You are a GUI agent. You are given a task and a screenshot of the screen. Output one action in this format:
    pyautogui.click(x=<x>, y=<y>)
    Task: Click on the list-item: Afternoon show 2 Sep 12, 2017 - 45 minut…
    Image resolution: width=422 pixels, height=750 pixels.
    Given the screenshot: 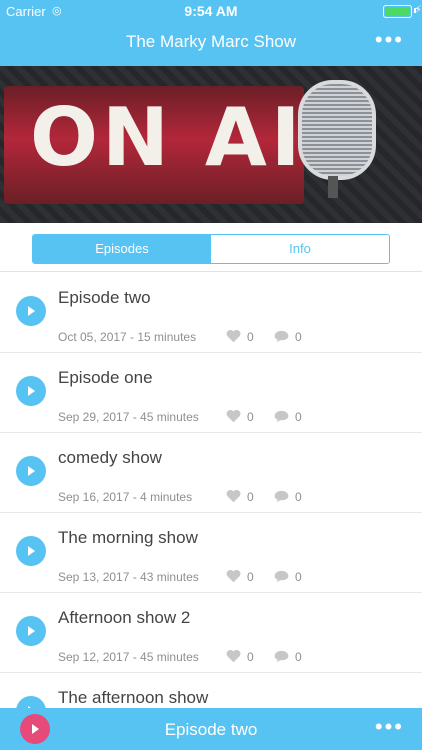 What is the action you would take?
    pyautogui.click(x=211, y=632)
    